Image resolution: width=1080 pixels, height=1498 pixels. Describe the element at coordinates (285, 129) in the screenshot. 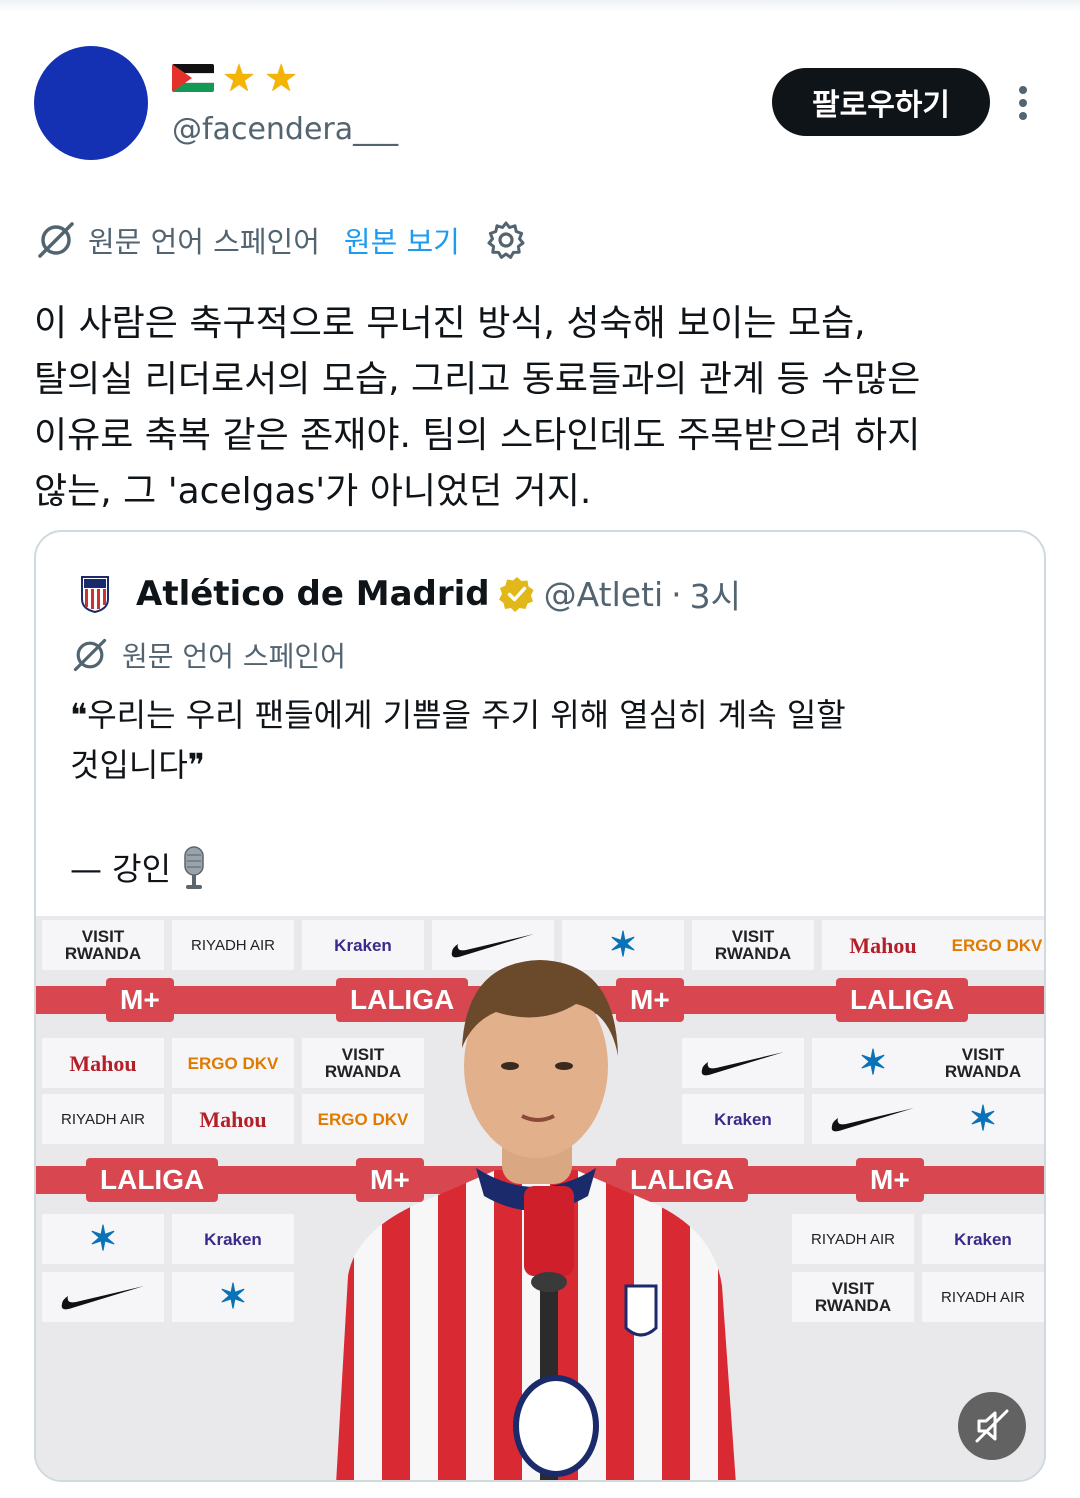

I see `author-handle: @facendera___` at that location.